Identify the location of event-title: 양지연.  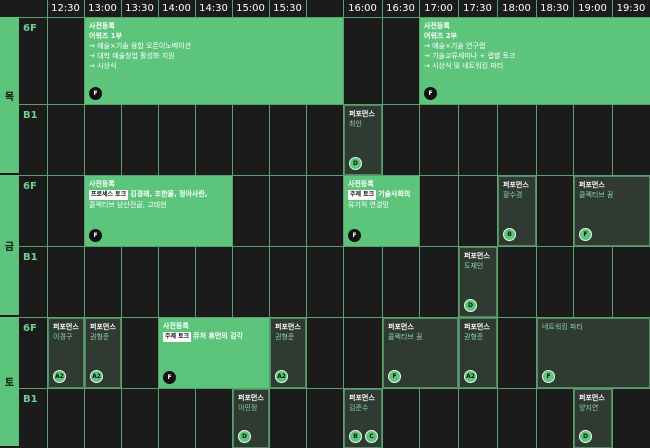
(589, 408).